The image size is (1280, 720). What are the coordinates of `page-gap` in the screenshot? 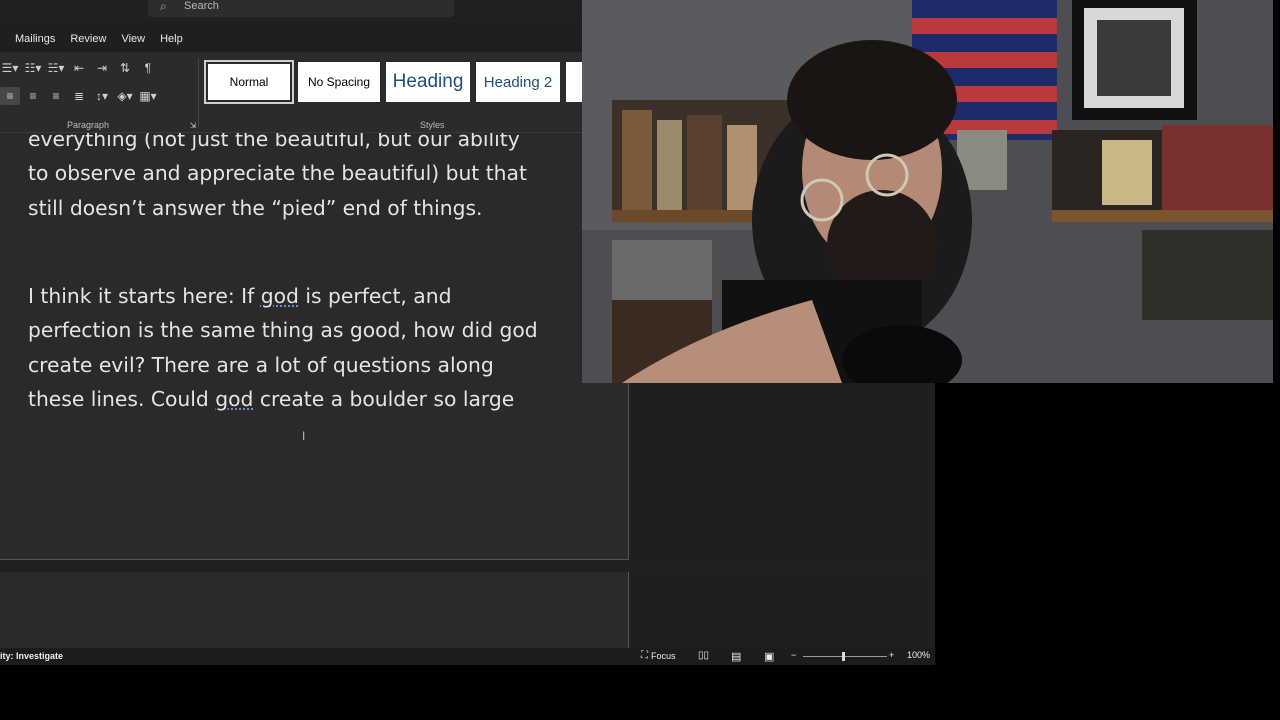 It's located at (467, 566).